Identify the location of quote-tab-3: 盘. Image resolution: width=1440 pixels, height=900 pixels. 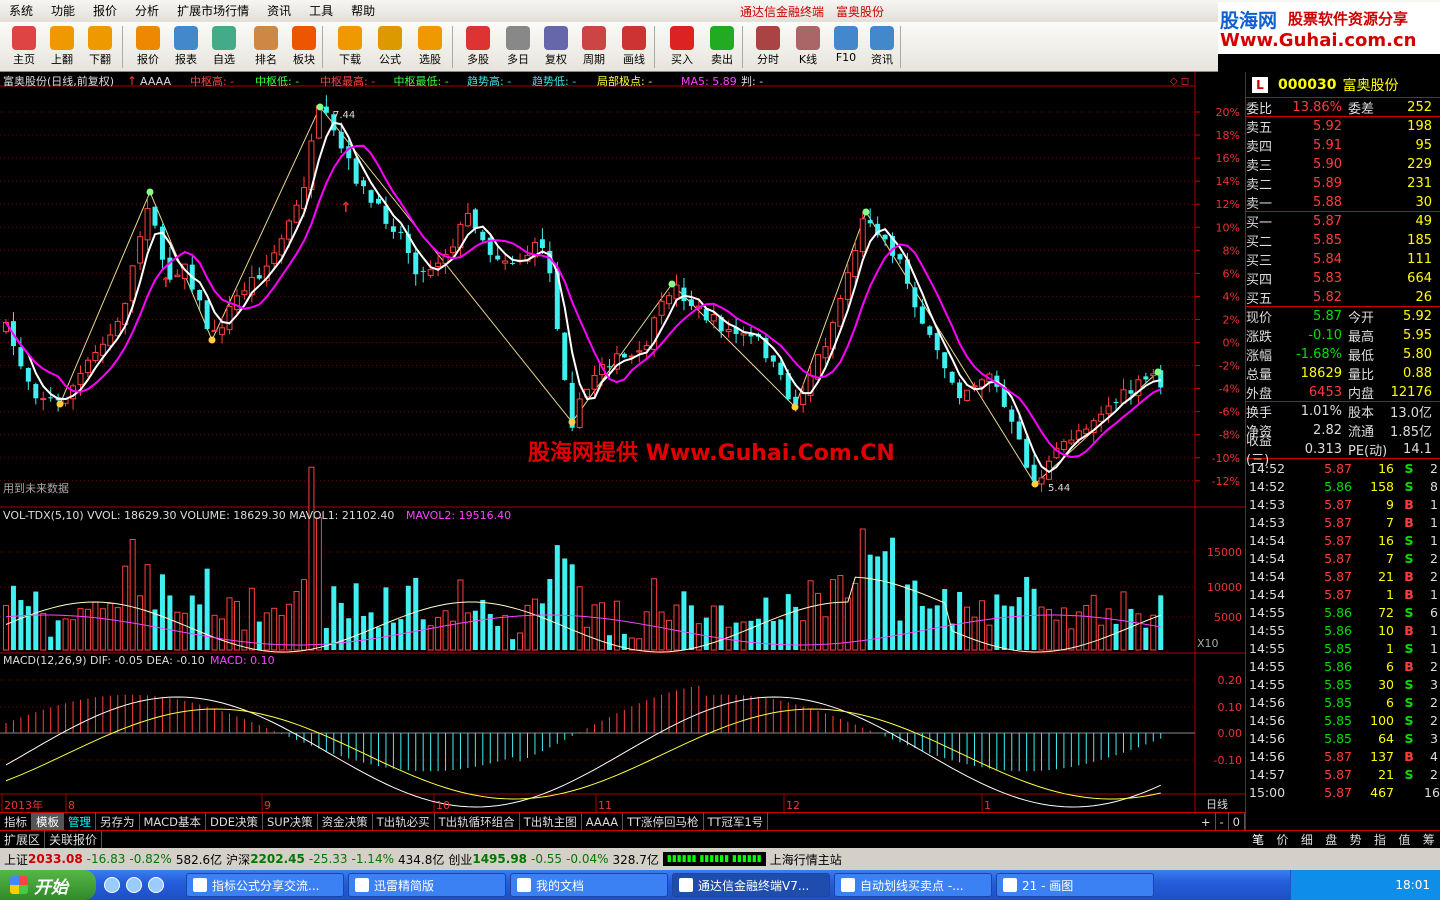
(1331, 839).